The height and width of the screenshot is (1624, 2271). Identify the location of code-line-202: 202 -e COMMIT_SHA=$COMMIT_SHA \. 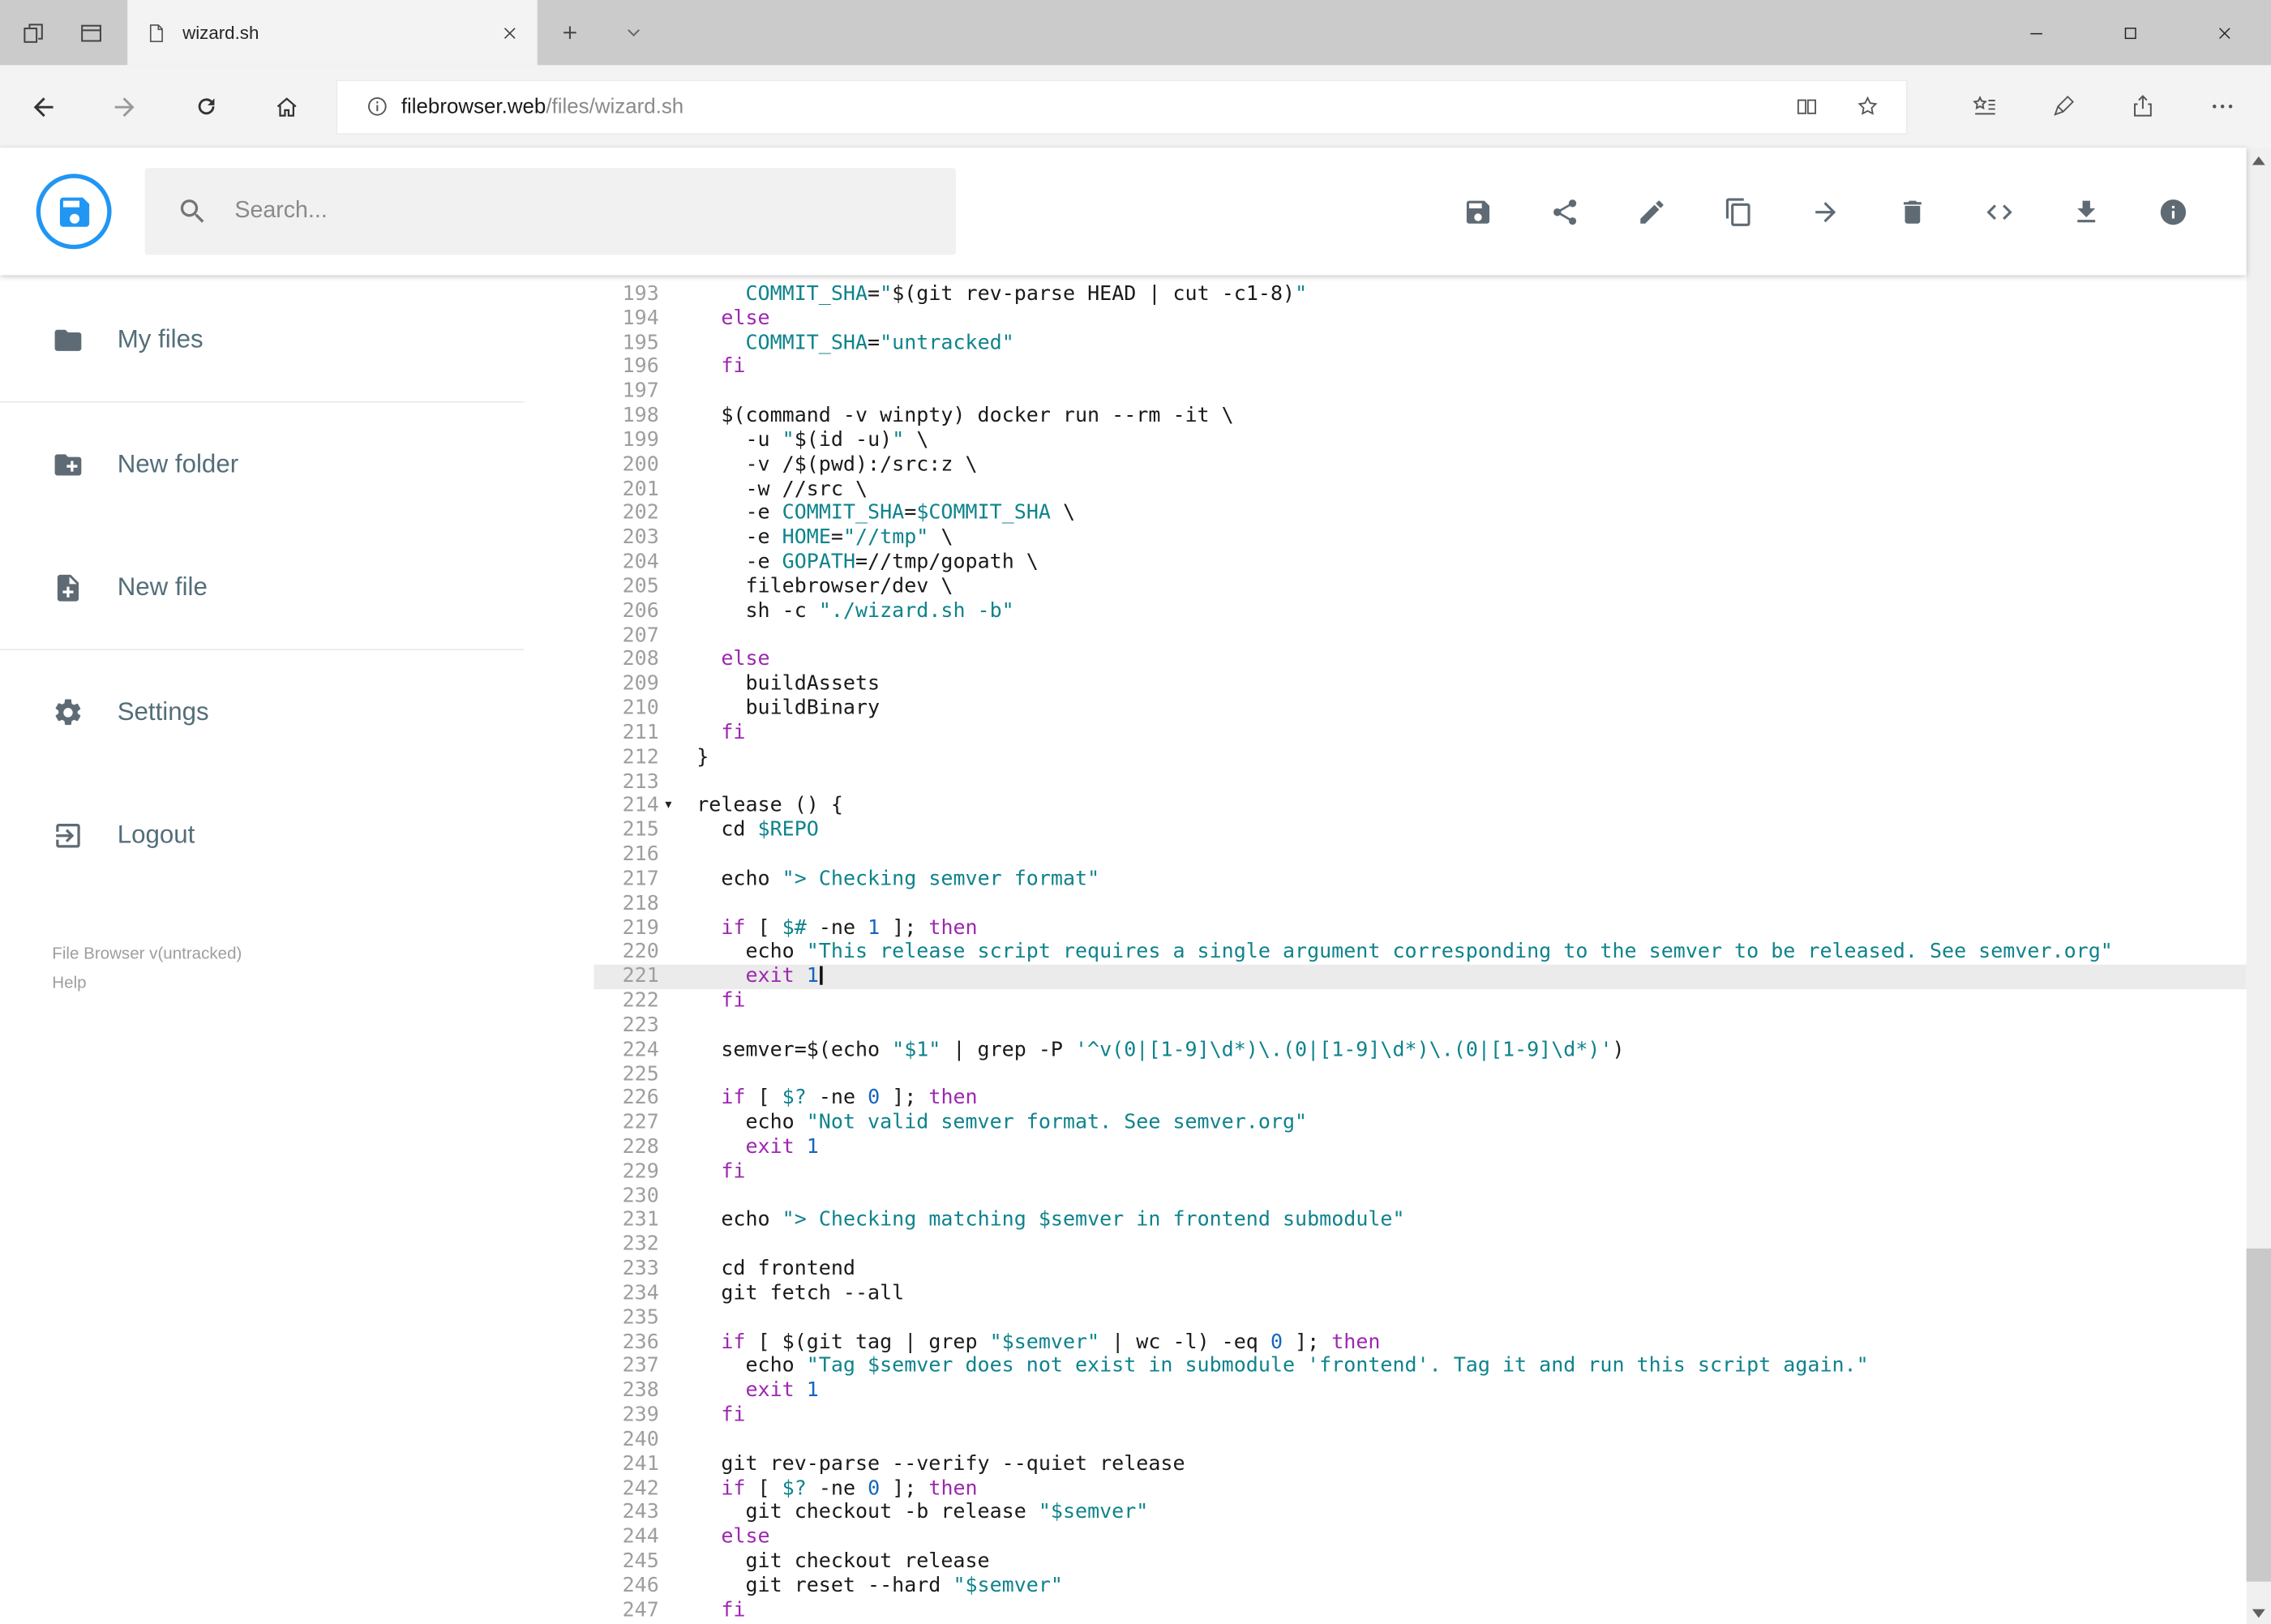
(1420, 514).